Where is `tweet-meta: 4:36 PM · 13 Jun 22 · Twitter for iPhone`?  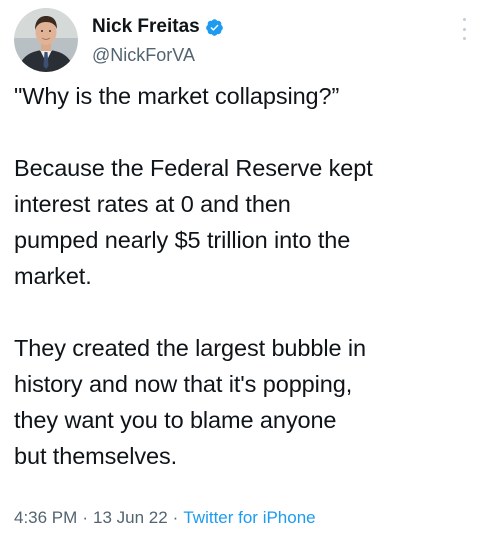 tweet-meta: 4:36 PM · 13 Jun 22 · Twitter for iPhone is located at coordinates (165, 518).